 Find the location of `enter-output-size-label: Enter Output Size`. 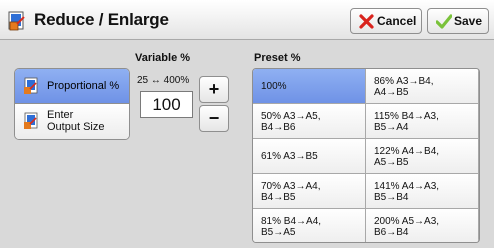

enter-output-size-label: Enter Output Size is located at coordinates (75, 121).